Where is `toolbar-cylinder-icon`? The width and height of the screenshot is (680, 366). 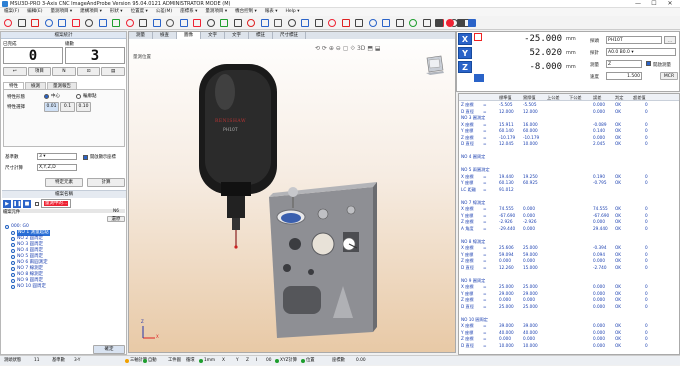 toolbar-cylinder-icon is located at coordinates (102, 23).